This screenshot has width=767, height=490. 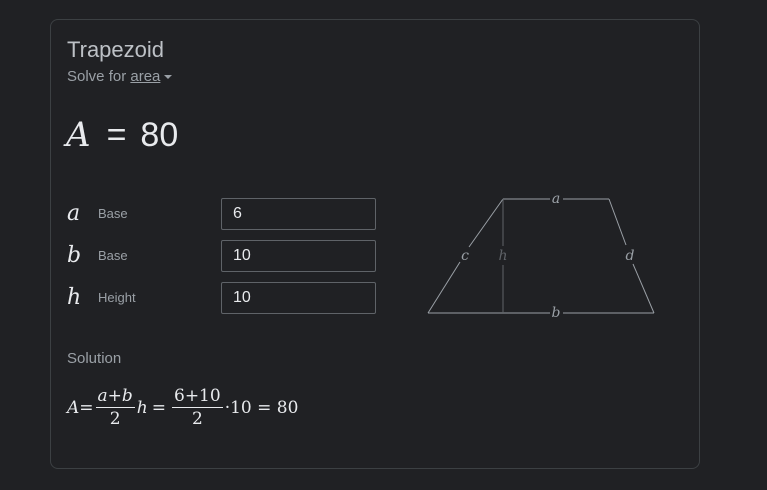 I want to click on solve-for-selector: Solve for area, so click(x=120, y=76).